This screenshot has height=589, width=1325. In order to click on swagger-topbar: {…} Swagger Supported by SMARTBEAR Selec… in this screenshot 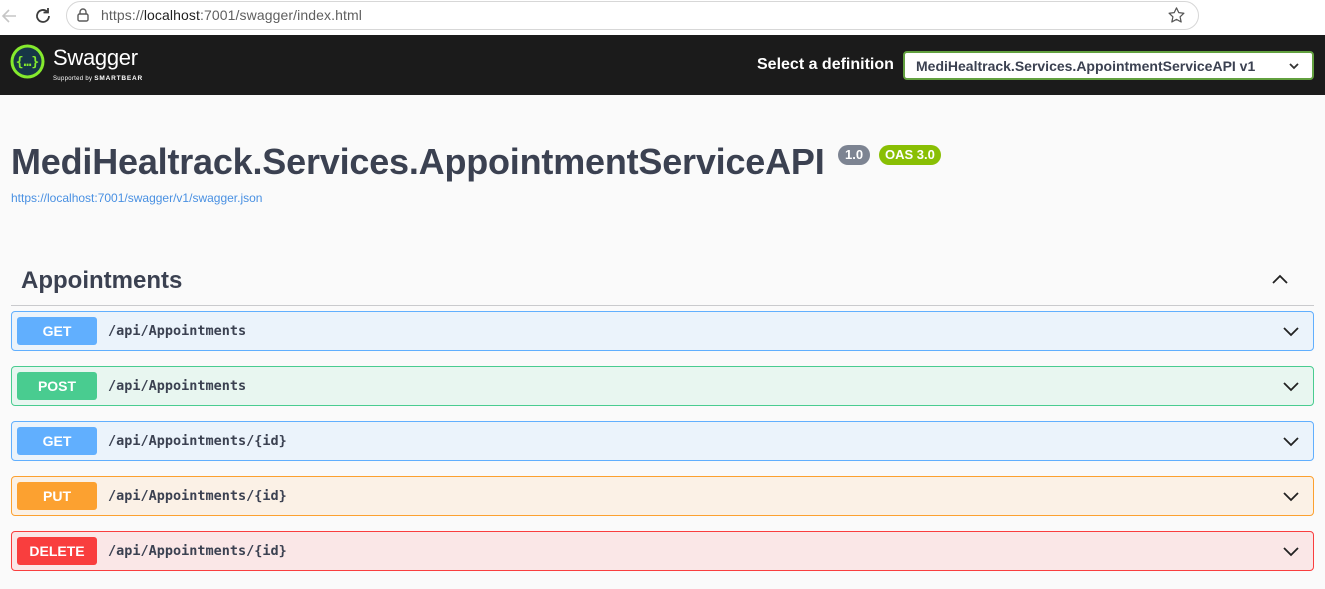, I will do `click(662, 65)`.